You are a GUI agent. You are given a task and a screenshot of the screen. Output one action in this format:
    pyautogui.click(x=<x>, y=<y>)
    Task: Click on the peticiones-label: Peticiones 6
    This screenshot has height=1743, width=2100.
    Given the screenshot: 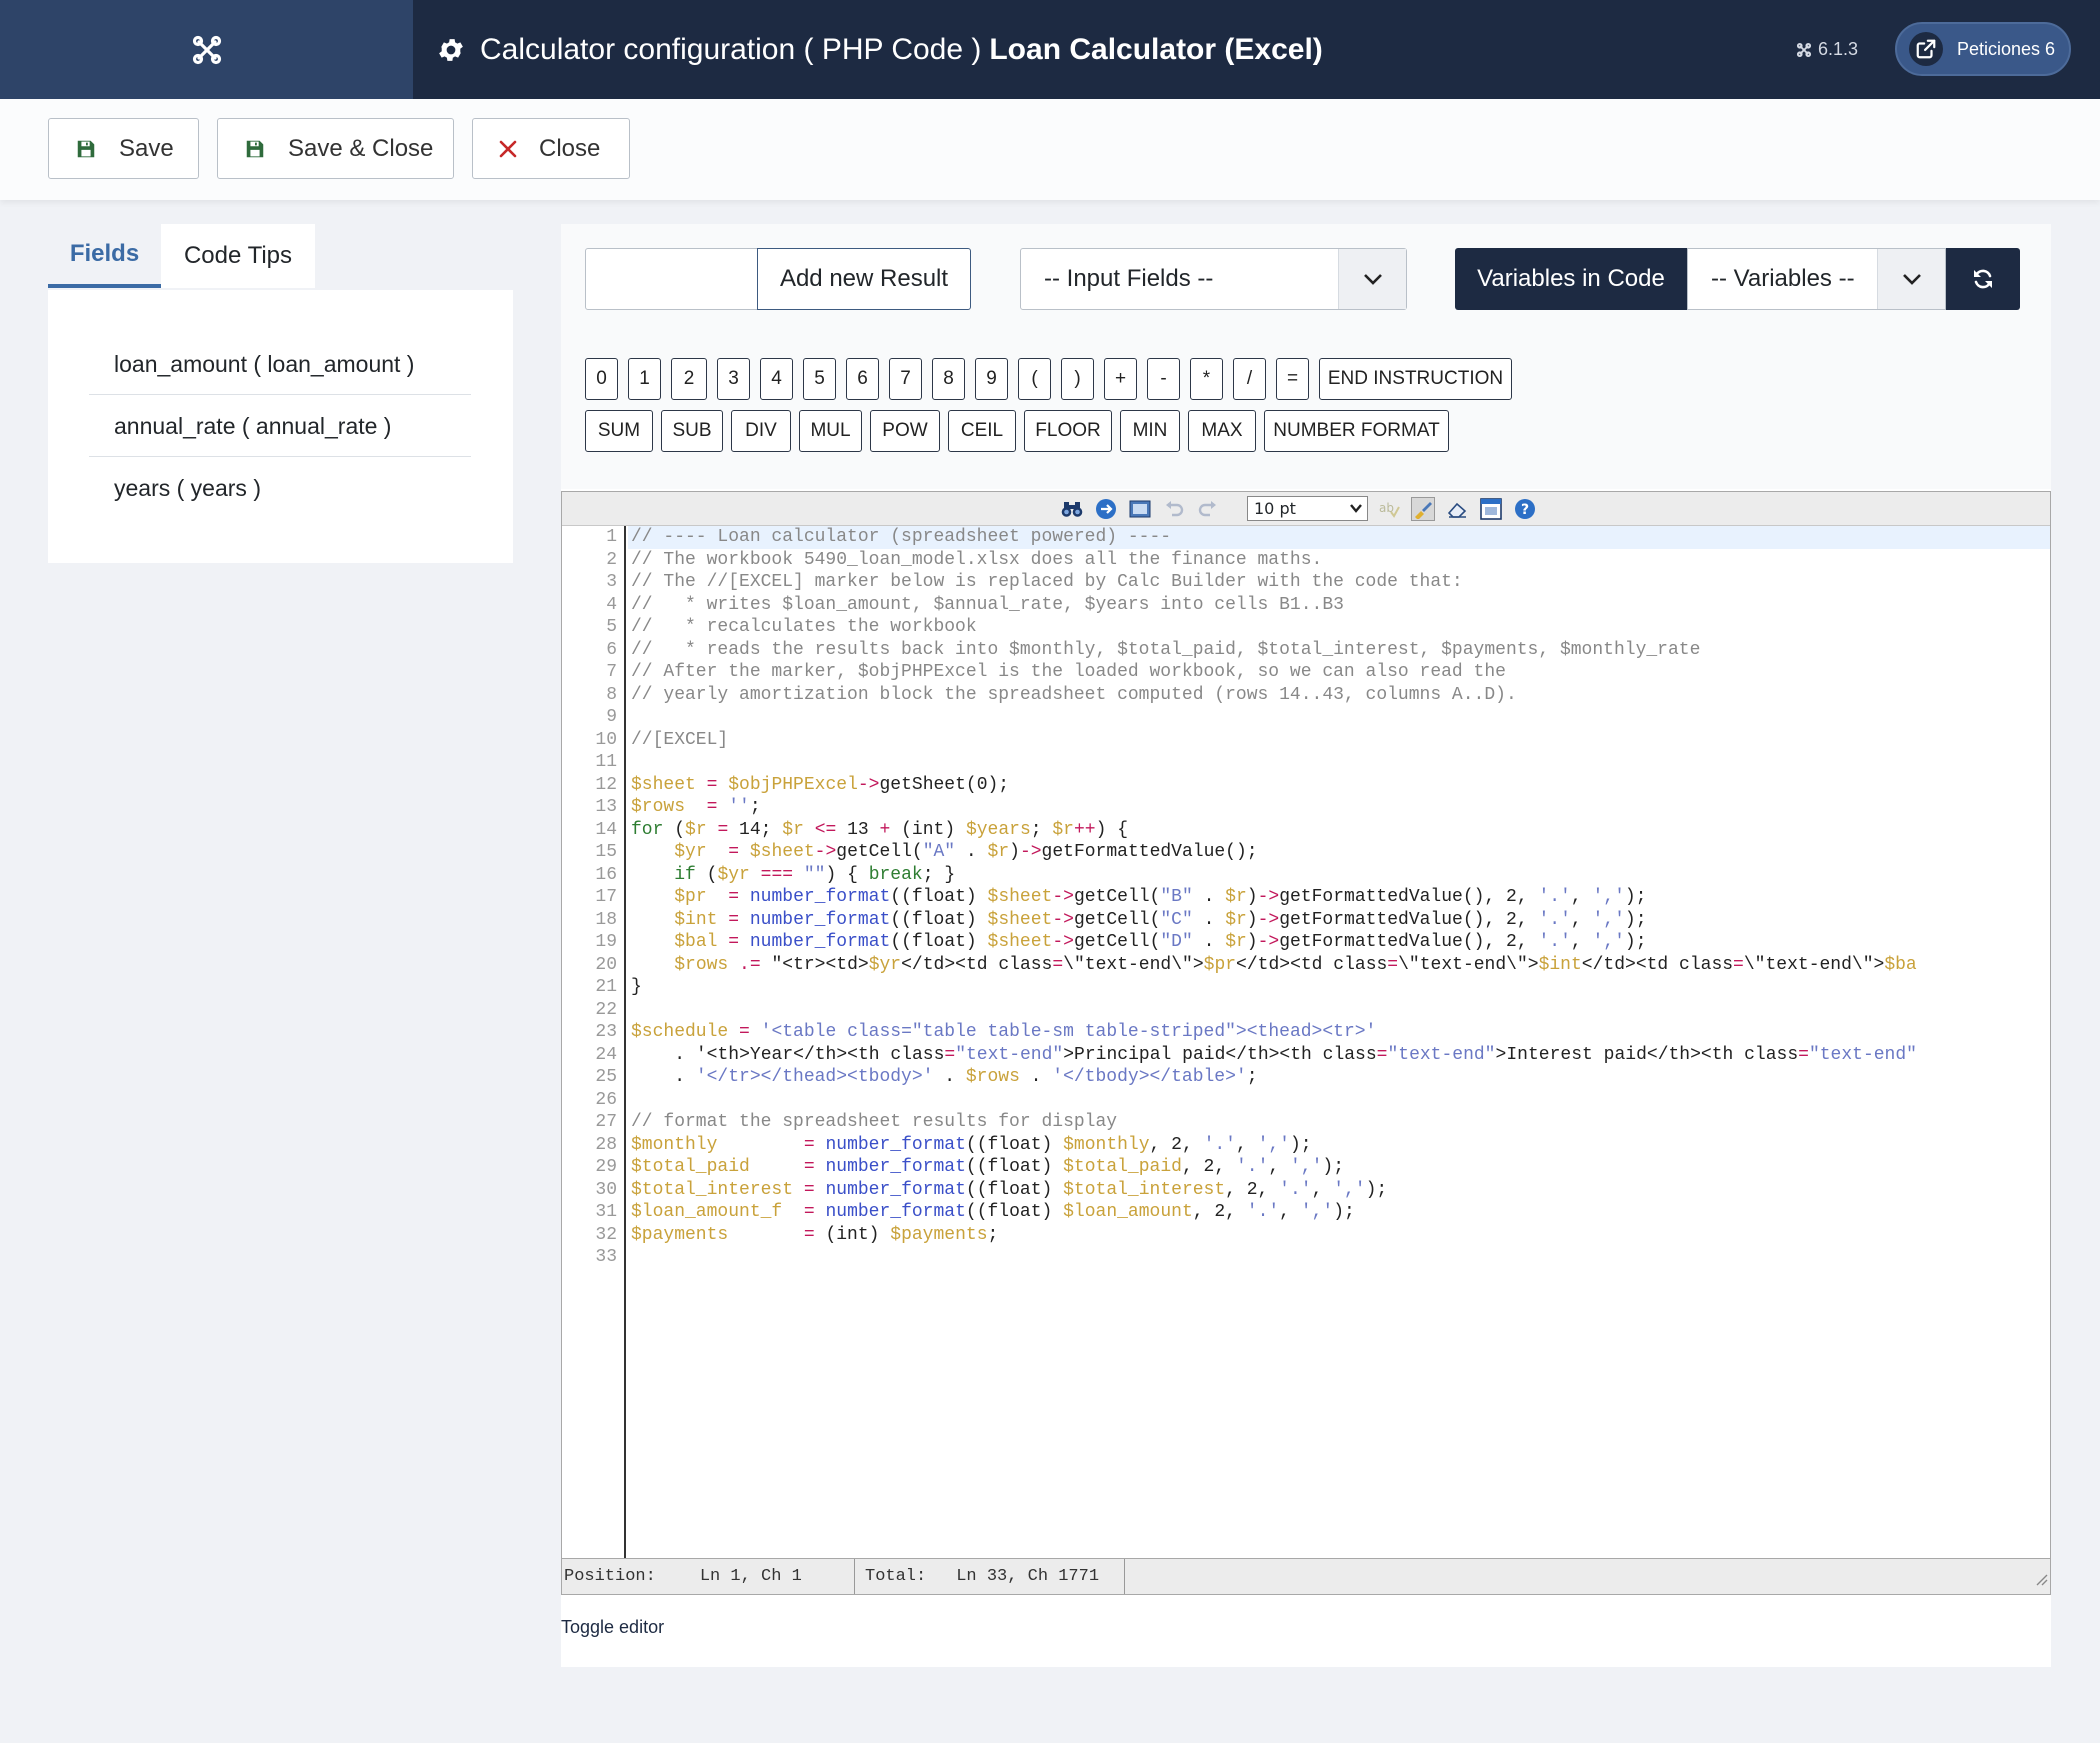 What is the action you would take?
    pyautogui.click(x=2006, y=48)
    